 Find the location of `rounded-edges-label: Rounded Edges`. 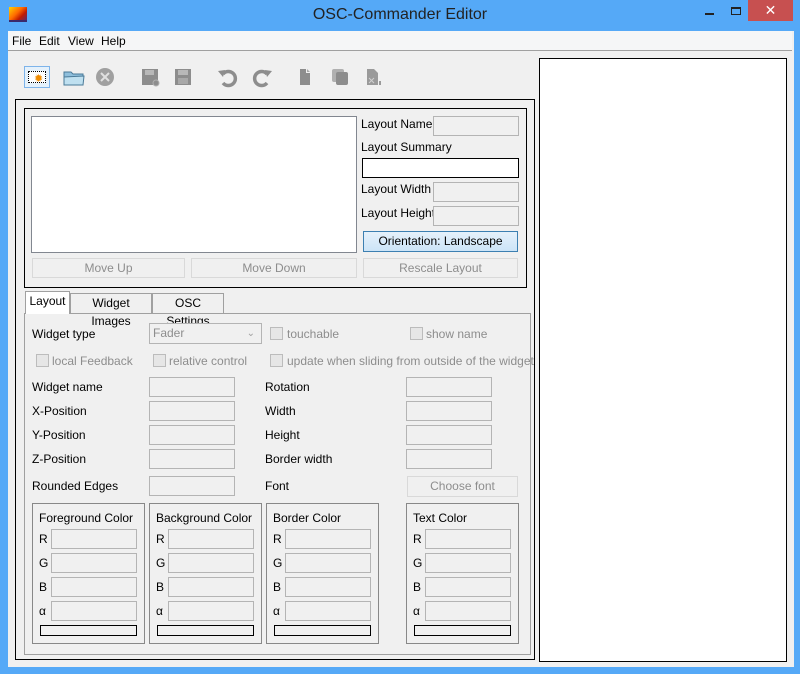

rounded-edges-label: Rounded Edges is located at coordinates (75, 486).